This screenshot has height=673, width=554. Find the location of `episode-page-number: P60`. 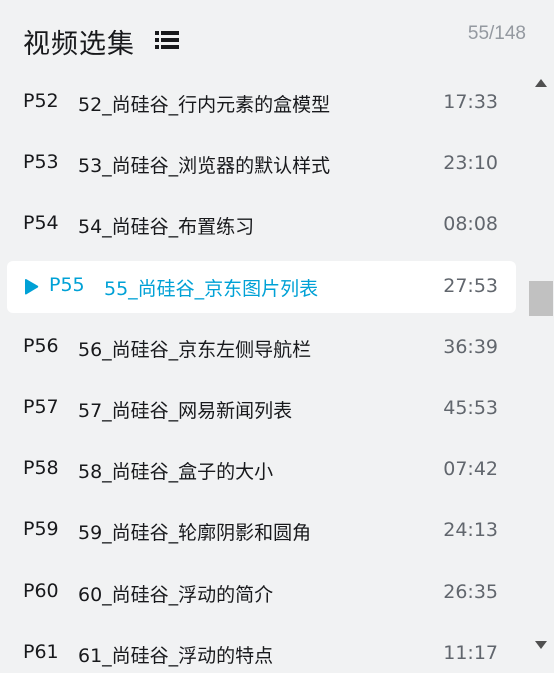

episode-page-number: P60 is located at coordinates (41, 590).